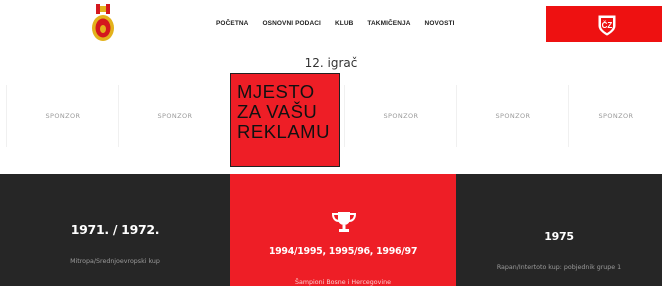  Describe the element at coordinates (388, 23) in the screenshot. I see `nav-link-takmicenja: TAKMIČENJA` at that location.